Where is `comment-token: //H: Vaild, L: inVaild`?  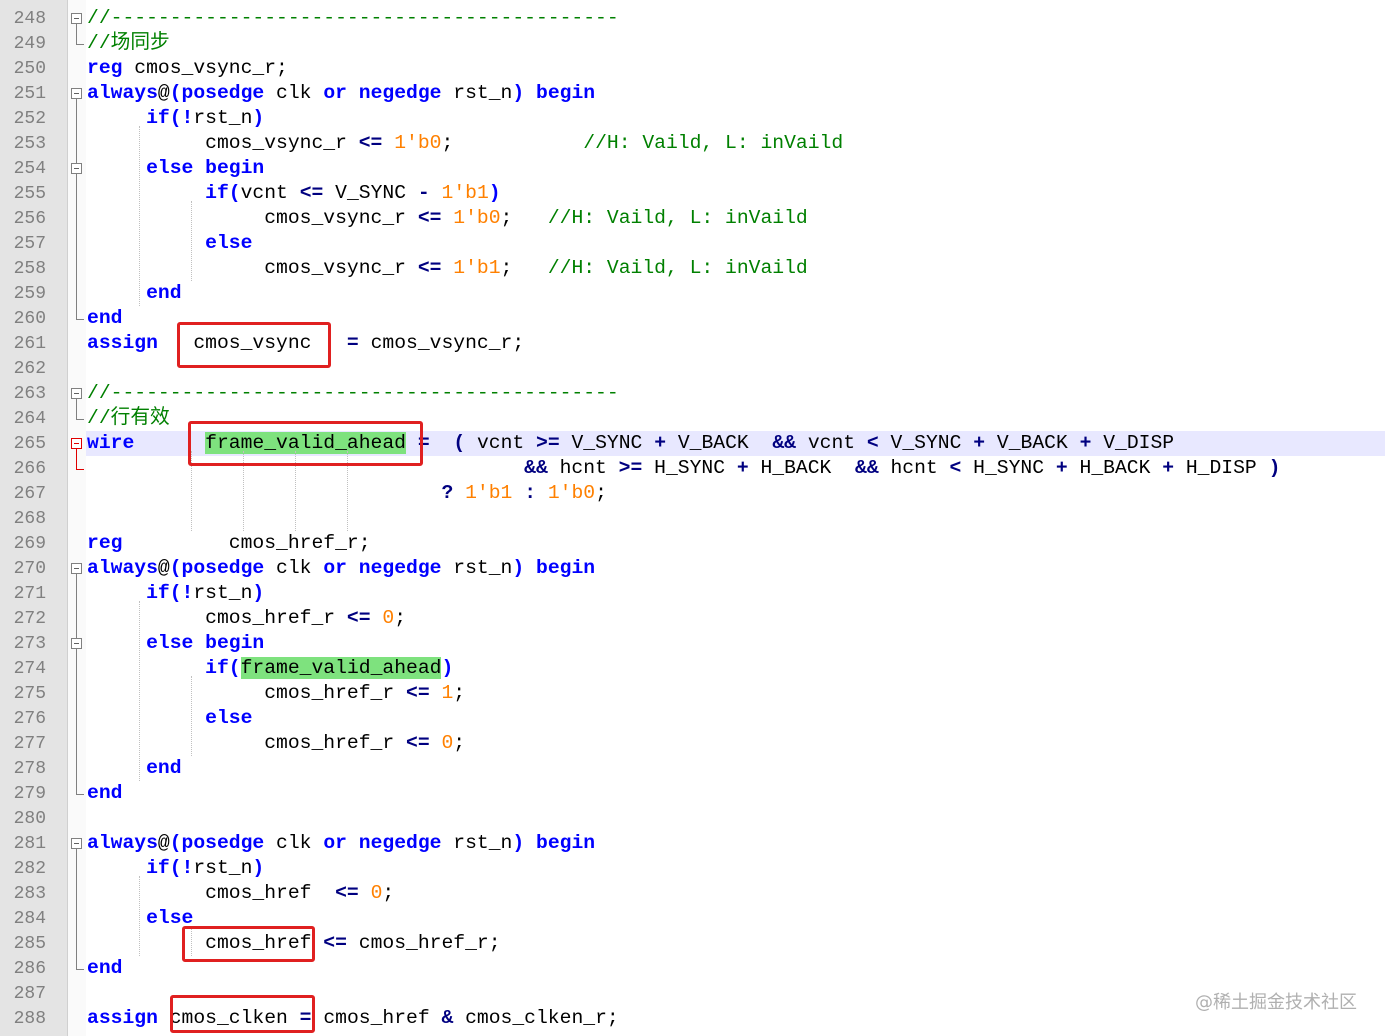 comment-token: //H: Vaild, L: inVaild is located at coordinates (677, 218).